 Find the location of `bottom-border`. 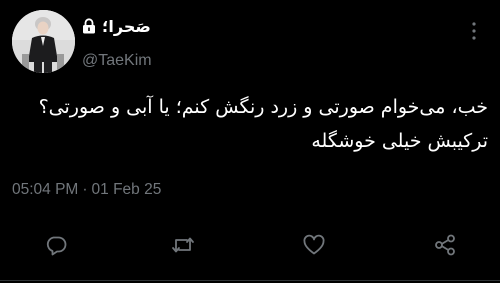

bottom-border is located at coordinates (250, 280).